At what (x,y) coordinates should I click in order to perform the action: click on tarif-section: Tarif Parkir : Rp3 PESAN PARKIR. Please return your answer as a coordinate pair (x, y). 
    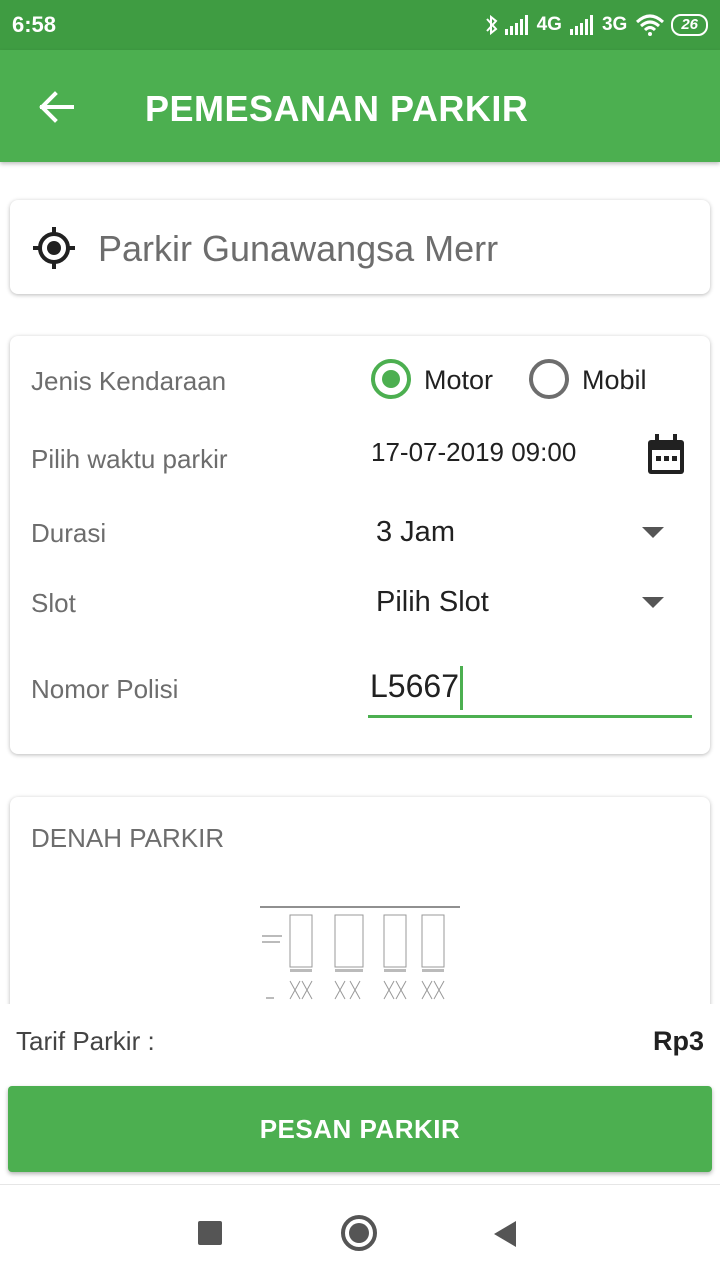
    Looking at the image, I should click on (360, 1094).